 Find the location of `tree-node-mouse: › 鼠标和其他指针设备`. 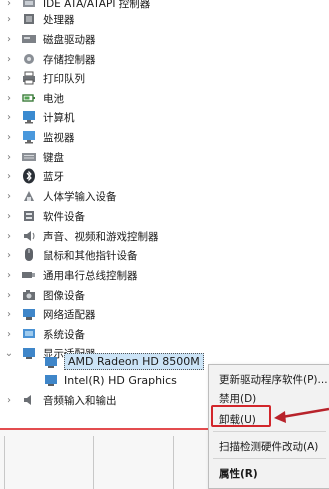

tree-node-mouse: › 鼠标和其他指针设备 is located at coordinates (164, 255).